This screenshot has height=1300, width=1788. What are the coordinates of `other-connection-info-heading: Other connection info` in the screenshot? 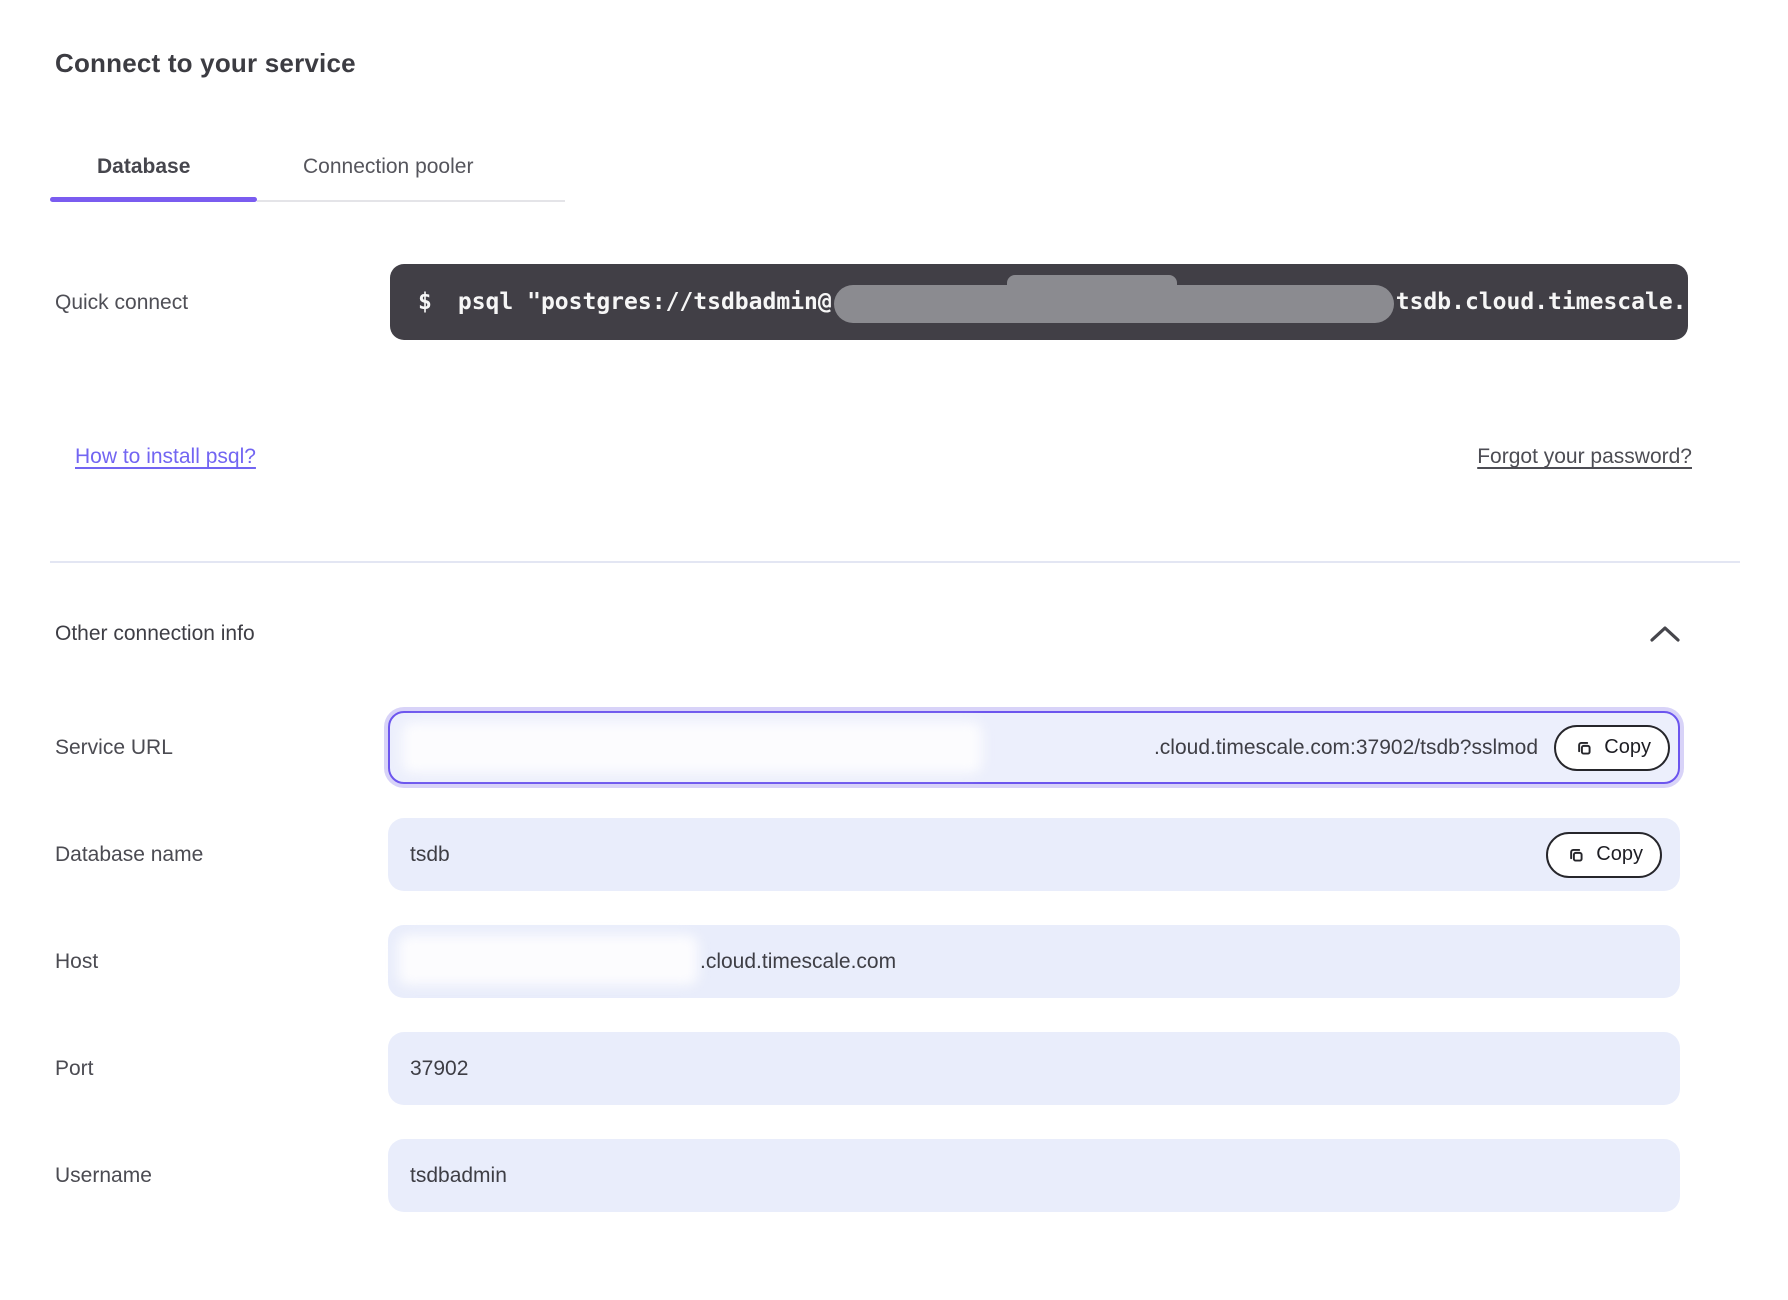 It's located at (155, 633).